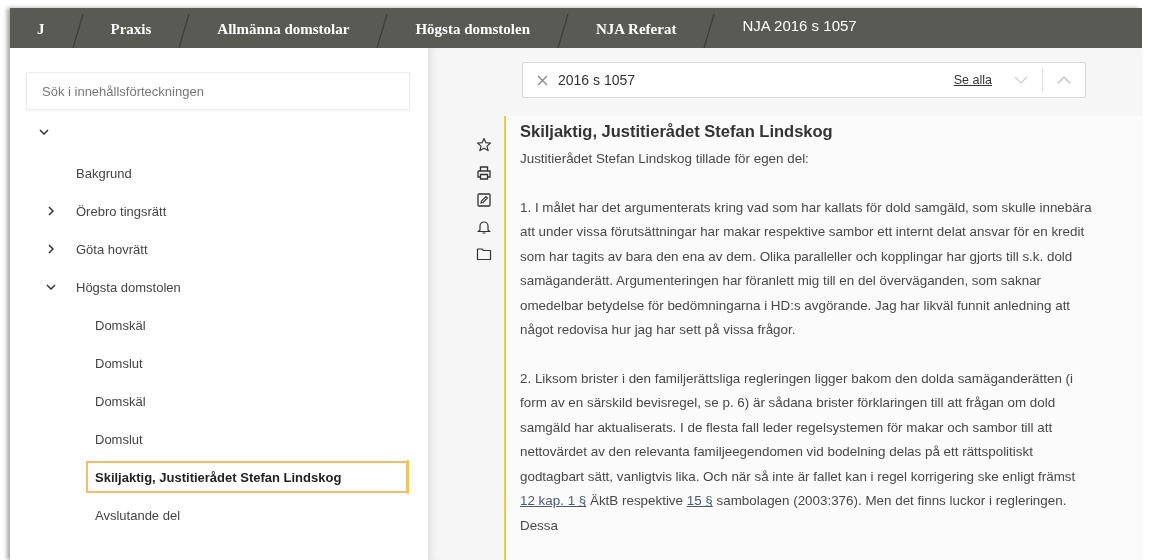 The height and width of the screenshot is (560, 1152). What do you see at coordinates (484, 227) in the screenshot?
I see `bell-icon` at bounding box center [484, 227].